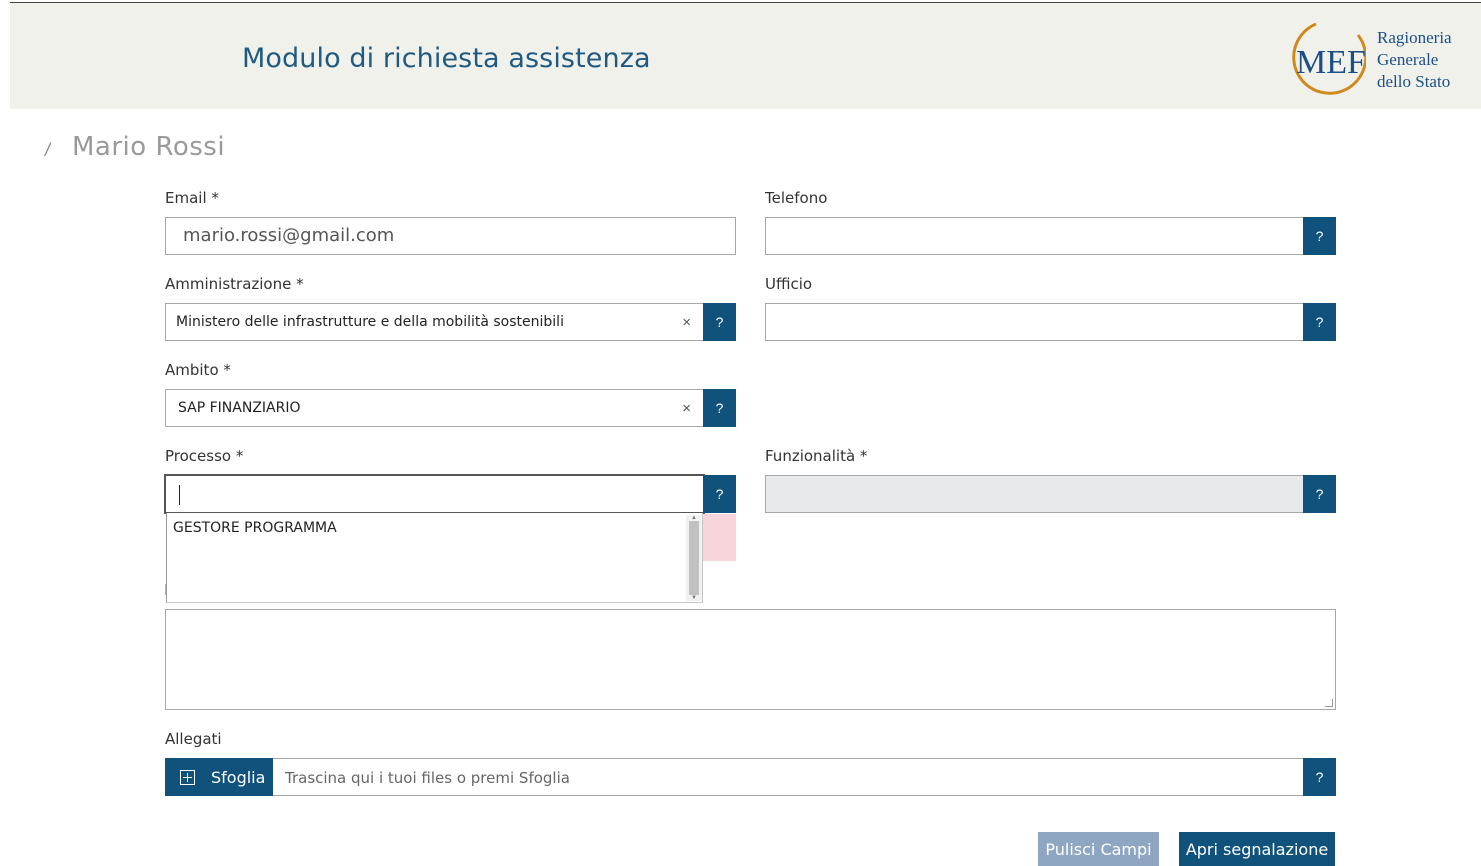 The image size is (1481, 866). Describe the element at coordinates (719, 322) in the screenshot. I see `amministrazione-help-button: ?` at that location.